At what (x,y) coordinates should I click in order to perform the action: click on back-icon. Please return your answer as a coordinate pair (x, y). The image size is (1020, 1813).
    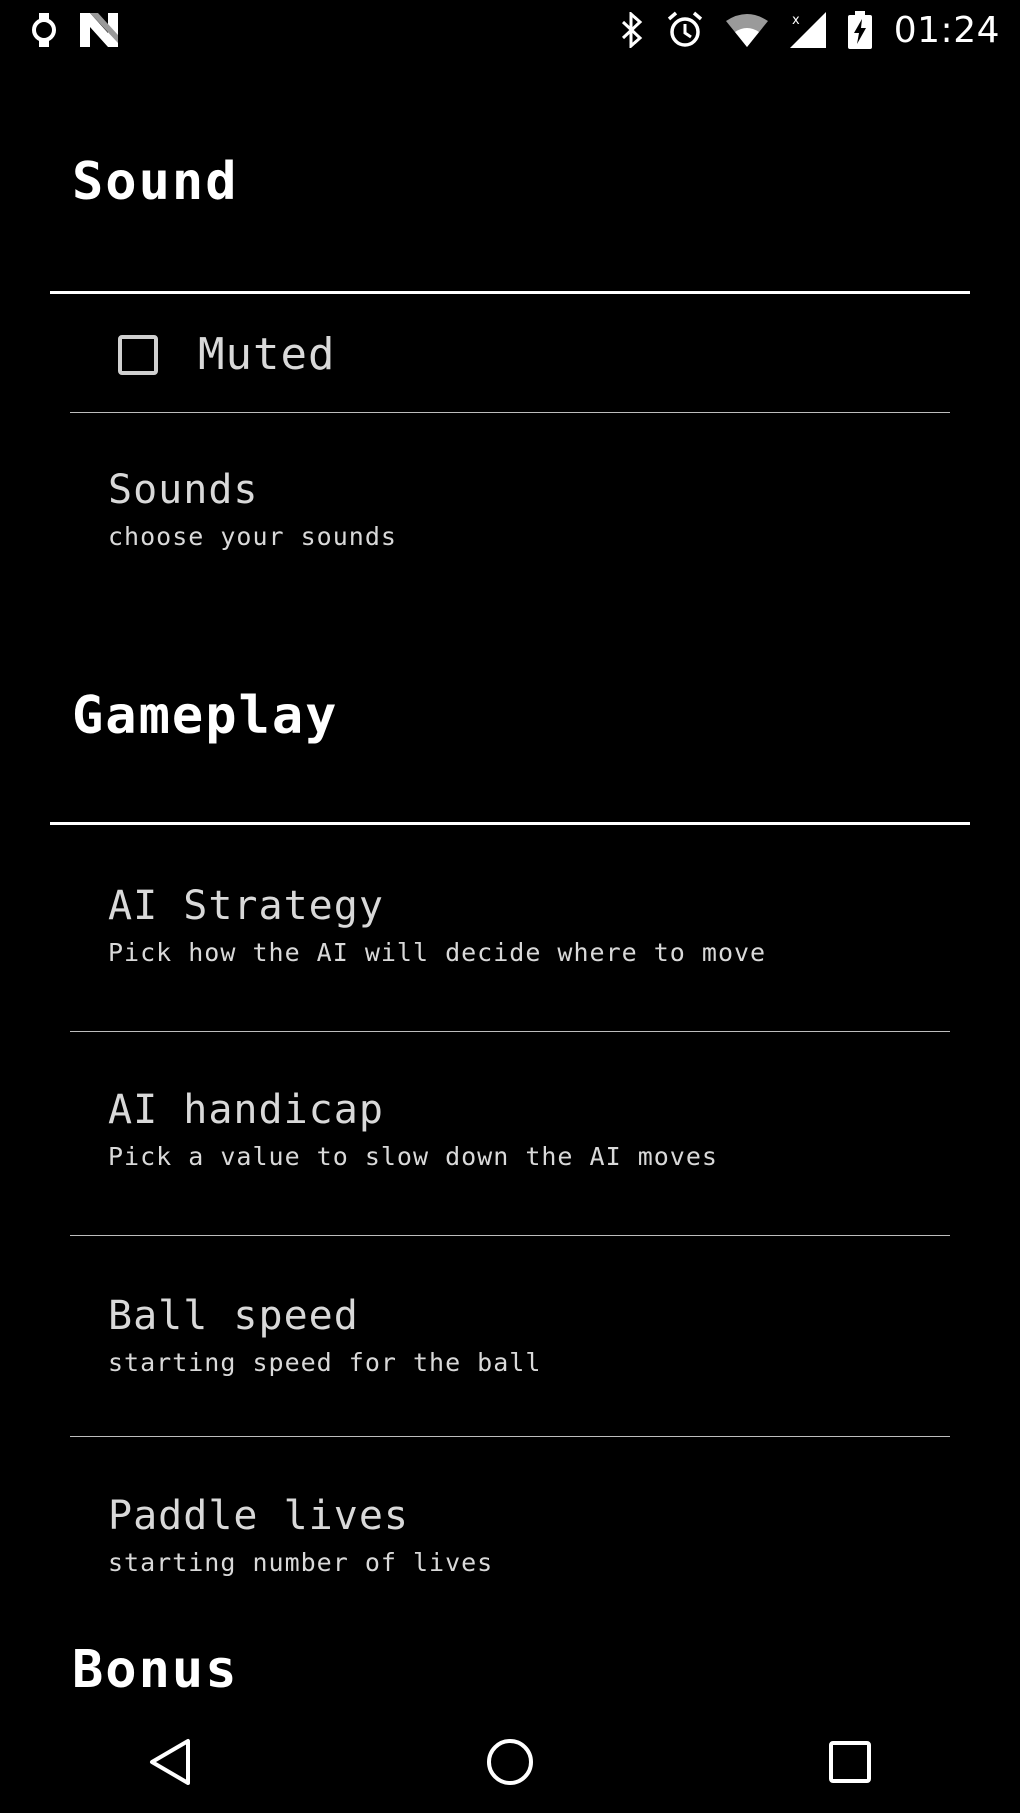
    Looking at the image, I should click on (170, 1762).